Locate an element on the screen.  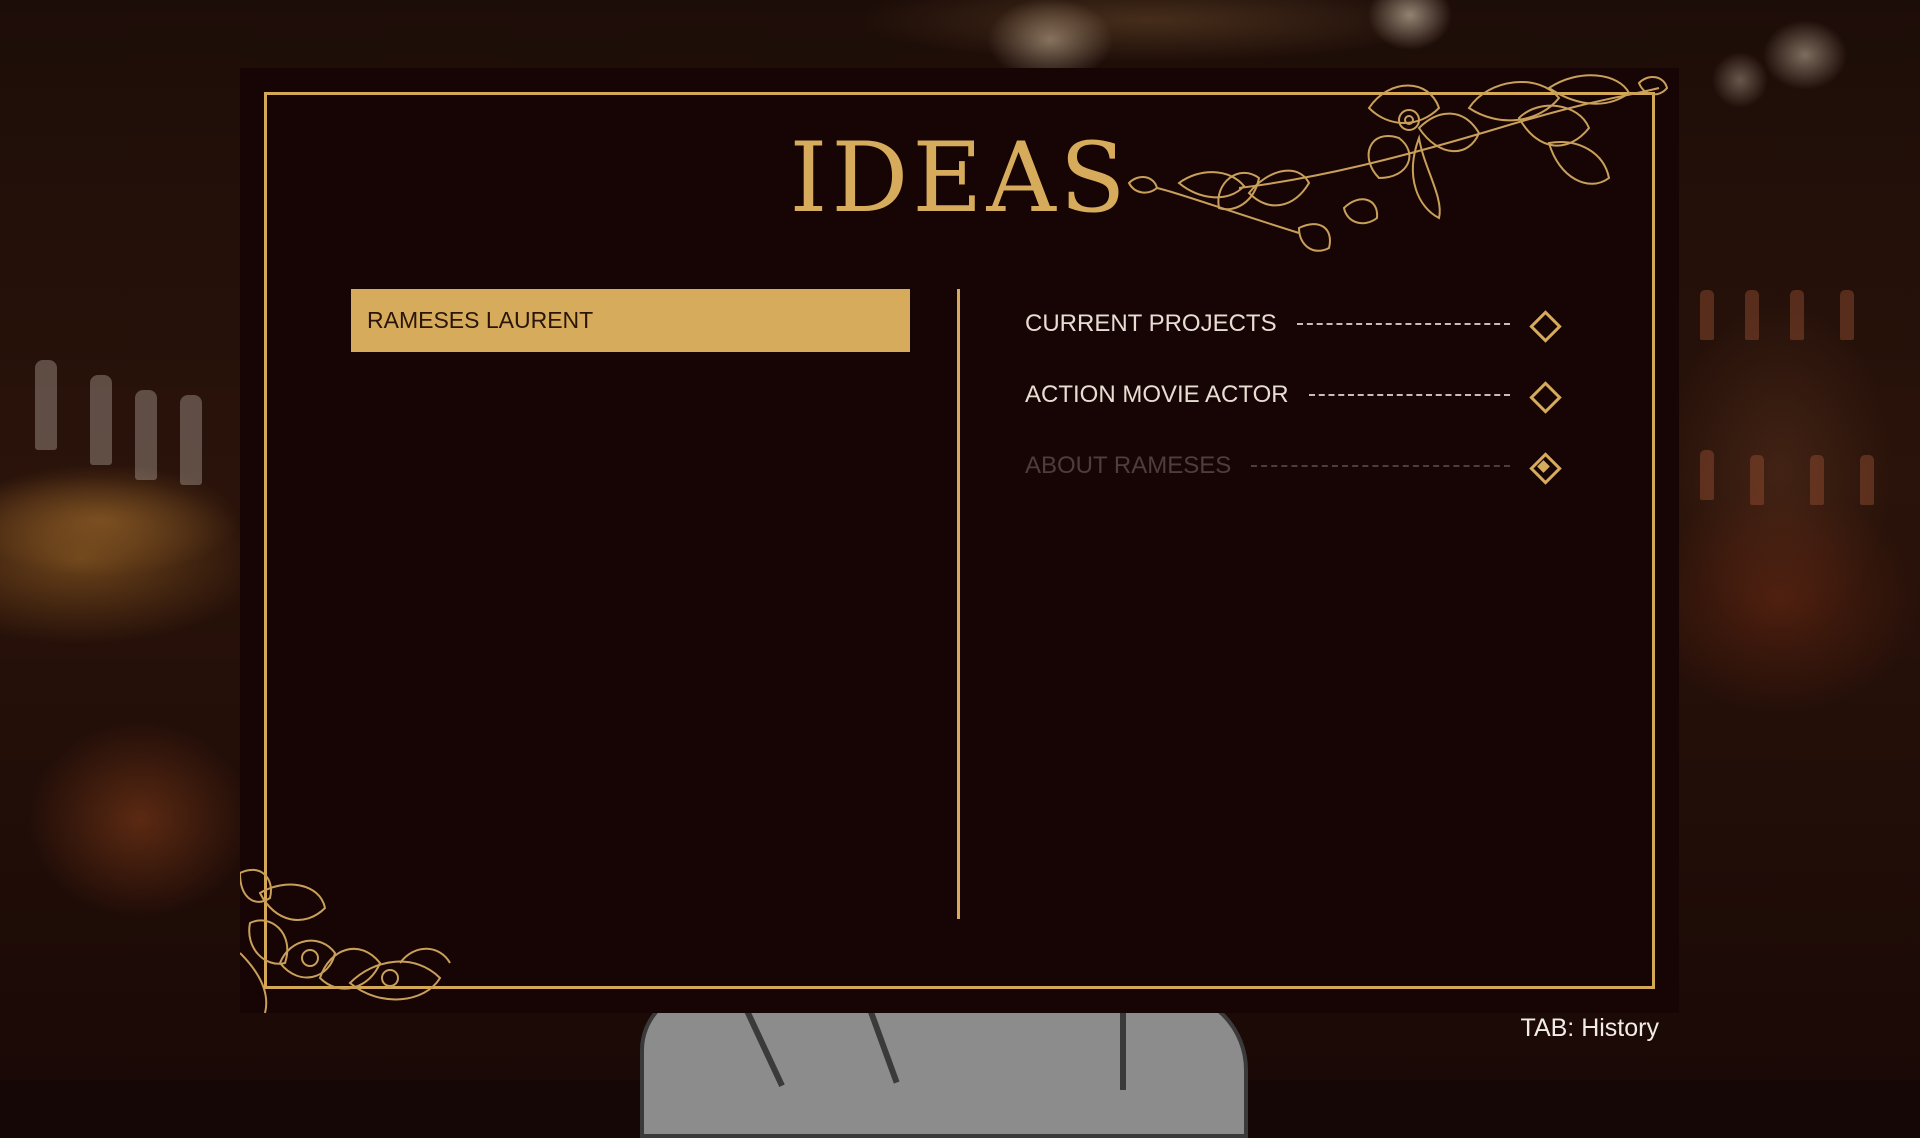
column-divider is located at coordinates (958, 604).